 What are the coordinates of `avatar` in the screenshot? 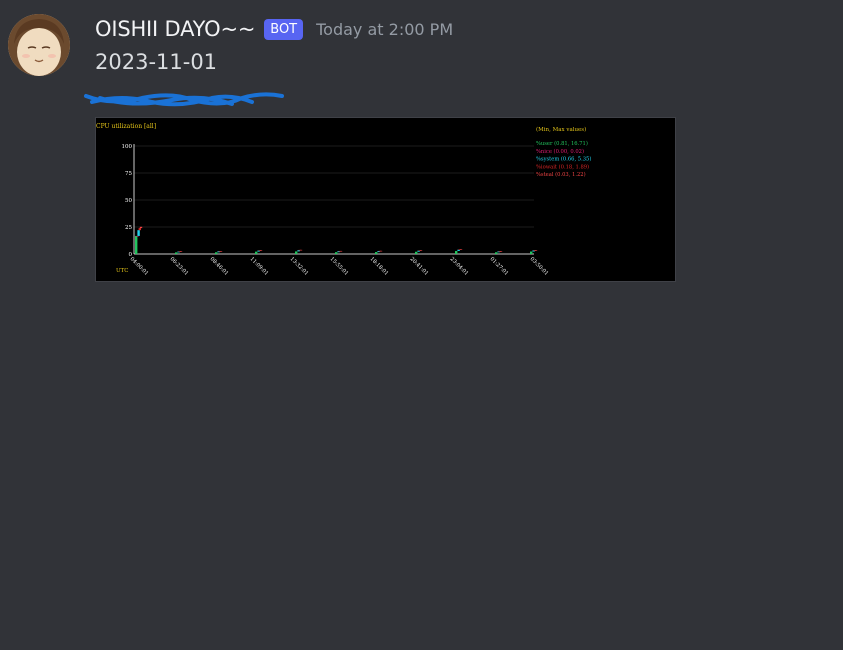 It's located at (39, 45).